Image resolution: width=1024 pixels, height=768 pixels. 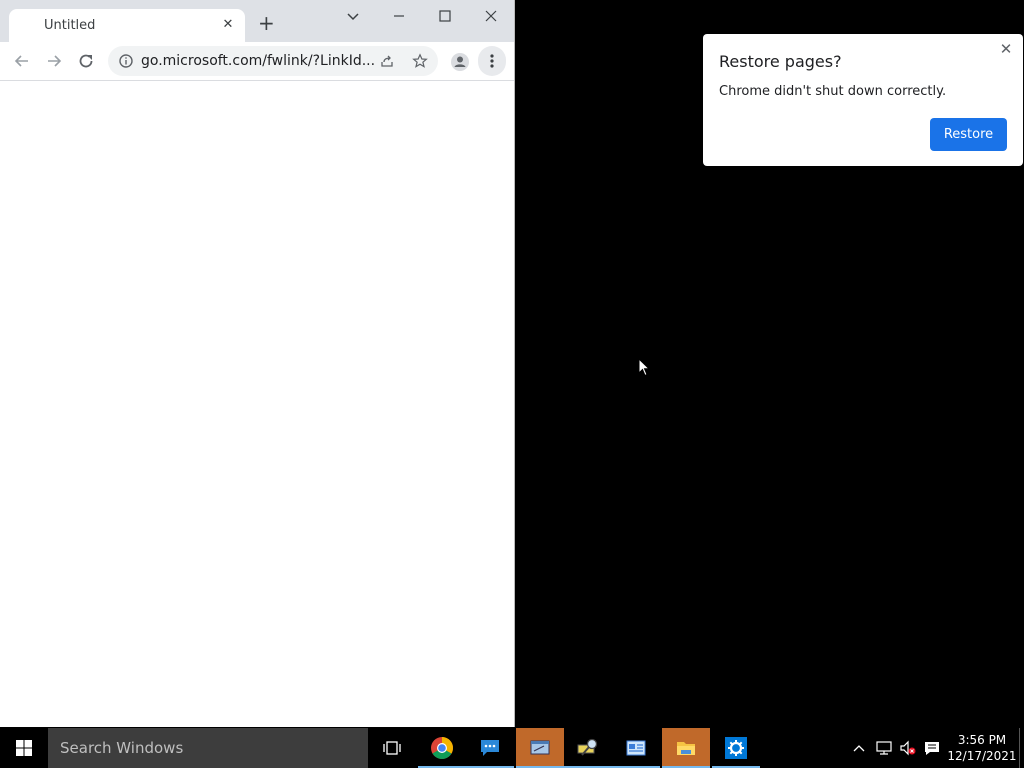 What do you see at coordinates (54, 61) in the screenshot?
I see `forward-arrow-icon` at bounding box center [54, 61].